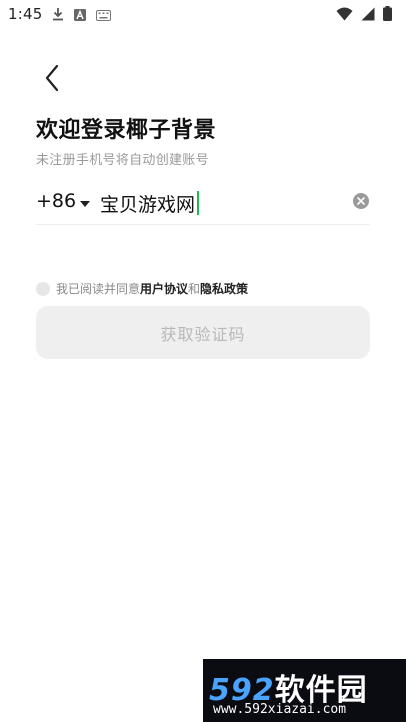 This screenshot has width=406, height=722. Describe the element at coordinates (194, 289) in the screenshot. I see `agreement-and: 和` at that location.